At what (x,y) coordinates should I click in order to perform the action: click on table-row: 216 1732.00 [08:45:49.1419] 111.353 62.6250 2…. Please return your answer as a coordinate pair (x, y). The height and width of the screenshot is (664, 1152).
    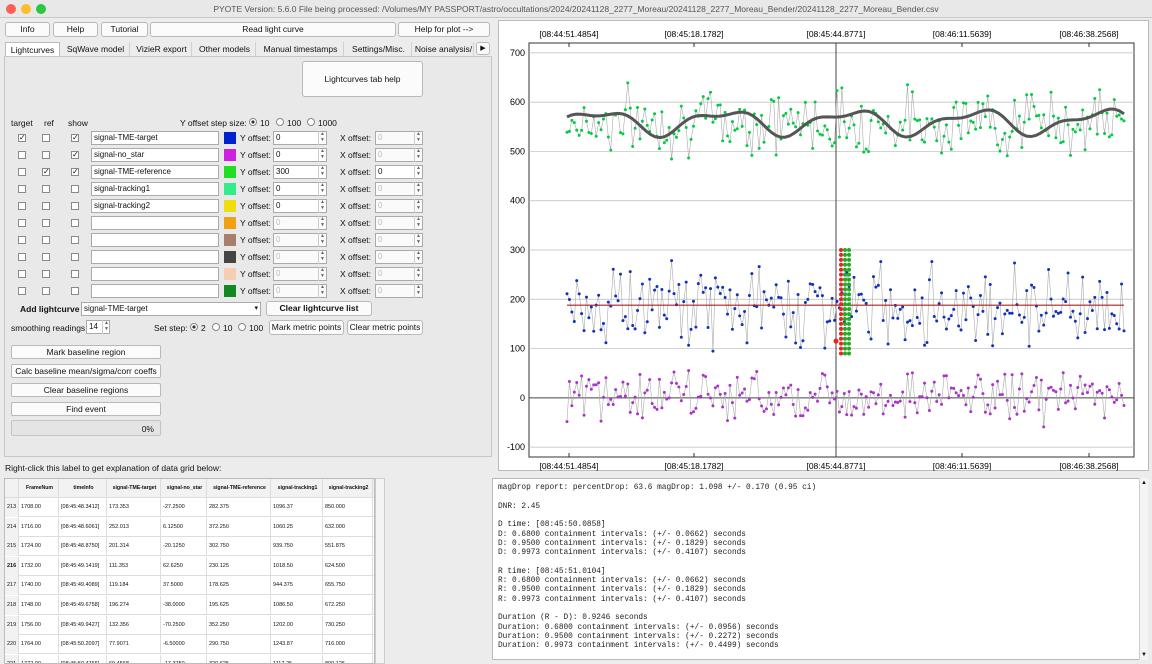
    Looking at the image, I should click on (189, 566).